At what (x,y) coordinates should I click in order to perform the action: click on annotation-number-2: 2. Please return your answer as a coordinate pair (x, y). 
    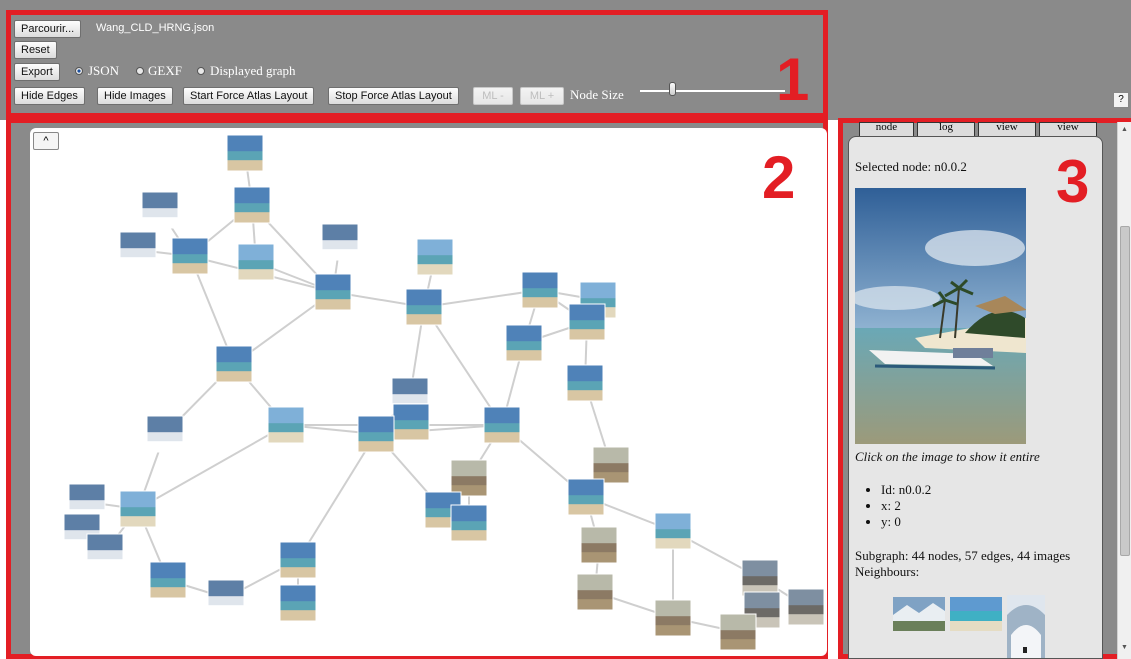
    Looking at the image, I should click on (779, 177).